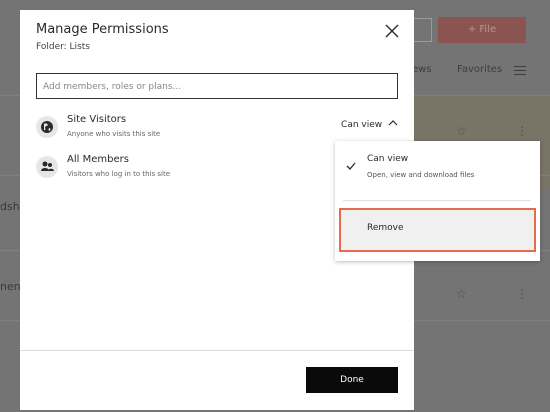 This screenshot has height=412, width=550. What do you see at coordinates (393, 123) in the screenshot?
I see `chevron-up-icon` at bounding box center [393, 123].